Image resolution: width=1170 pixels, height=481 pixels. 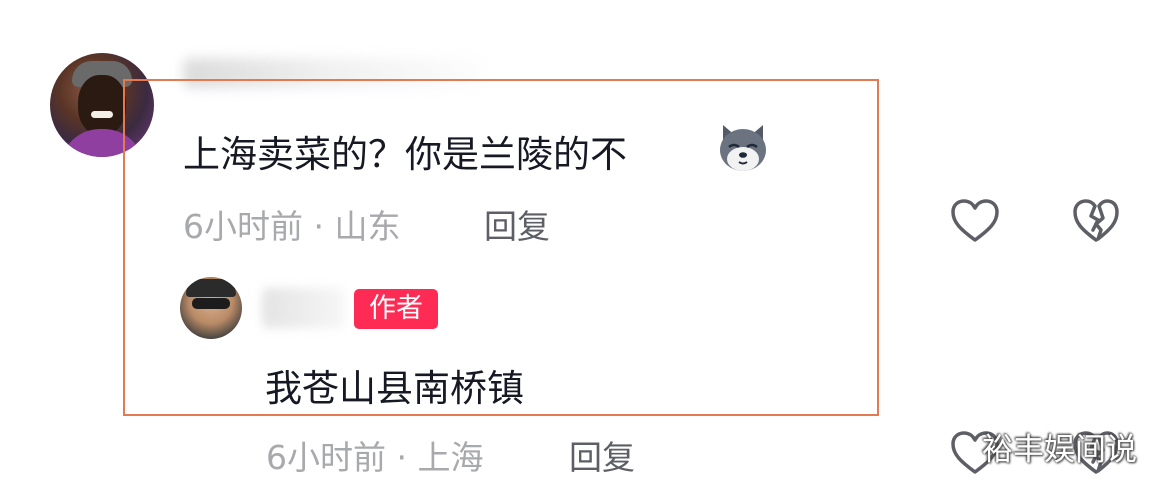 I want to click on reply-reply-button: 回复, so click(x=602, y=455).